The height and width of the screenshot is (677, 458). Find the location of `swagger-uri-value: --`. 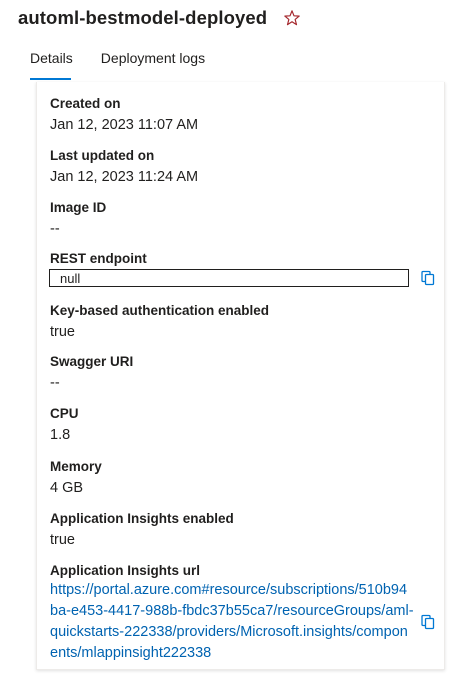

swagger-uri-value: -- is located at coordinates (55, 383).